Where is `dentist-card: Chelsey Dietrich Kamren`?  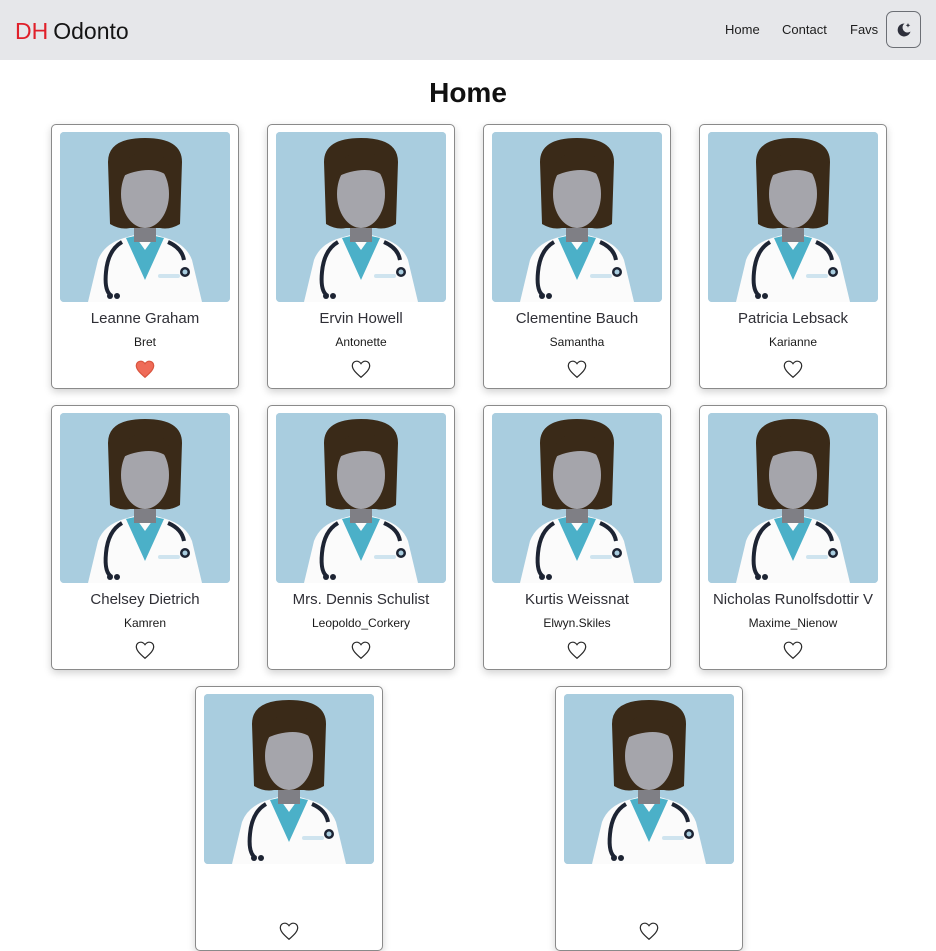 dentist-card: Chelsey Dietrich Kamren is located at coordinates (145, 537).